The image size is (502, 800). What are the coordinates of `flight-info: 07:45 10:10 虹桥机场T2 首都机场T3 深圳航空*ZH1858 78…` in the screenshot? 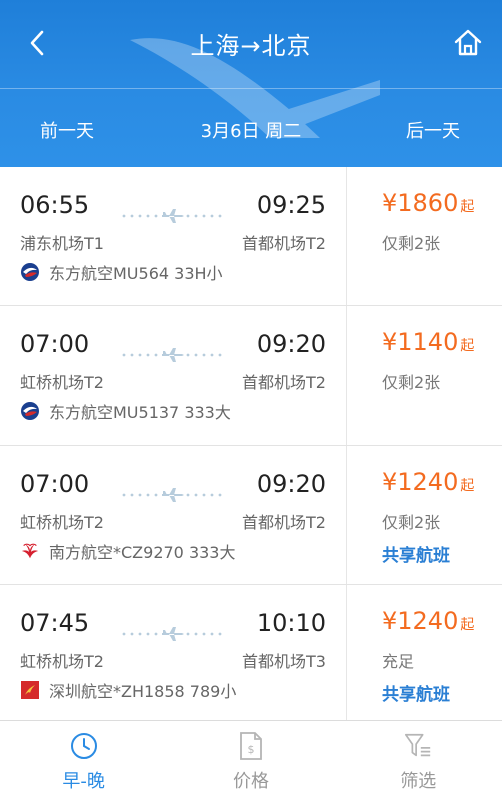 It's located at (173, 652).